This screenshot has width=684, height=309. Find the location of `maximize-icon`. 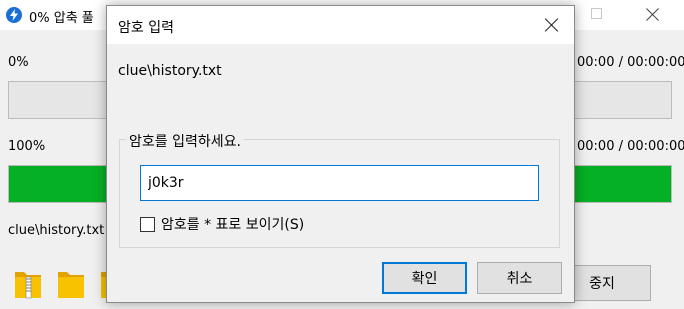

maximize-icon is located at coordinates (596, 13).